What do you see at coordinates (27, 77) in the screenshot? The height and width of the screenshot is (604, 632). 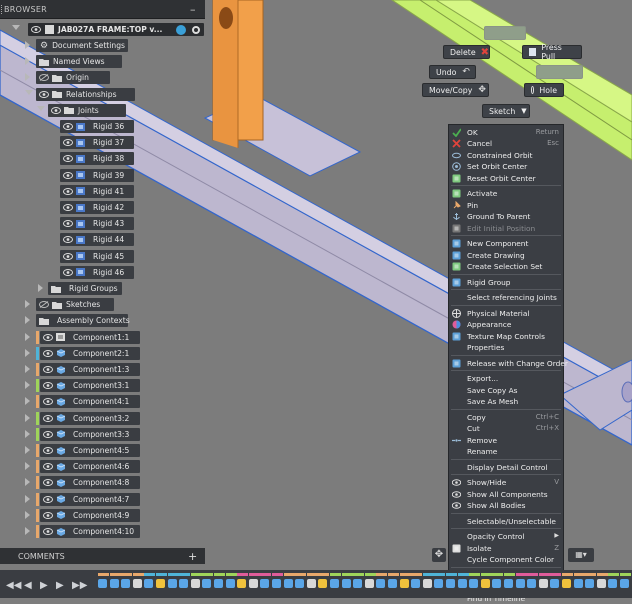 I see `origin-expand-icon` at bounding box center [27, 77].